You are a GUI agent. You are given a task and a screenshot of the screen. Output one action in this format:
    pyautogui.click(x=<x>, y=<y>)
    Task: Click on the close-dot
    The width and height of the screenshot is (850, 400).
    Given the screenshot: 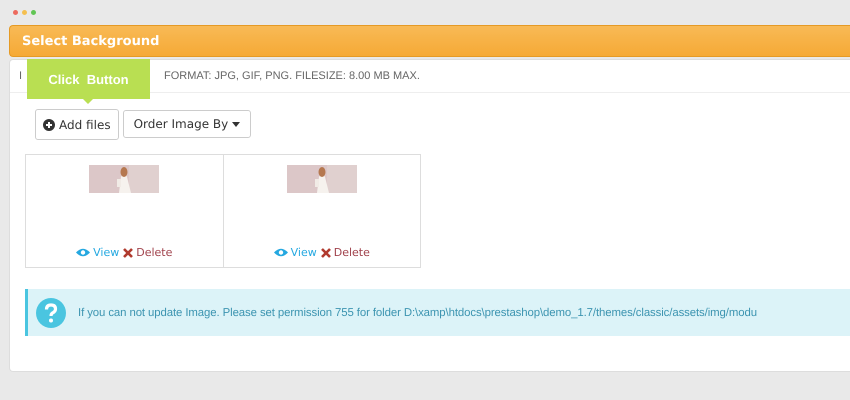 What is the action you would take?
    pyautogui.click(x=15, y=12)
    